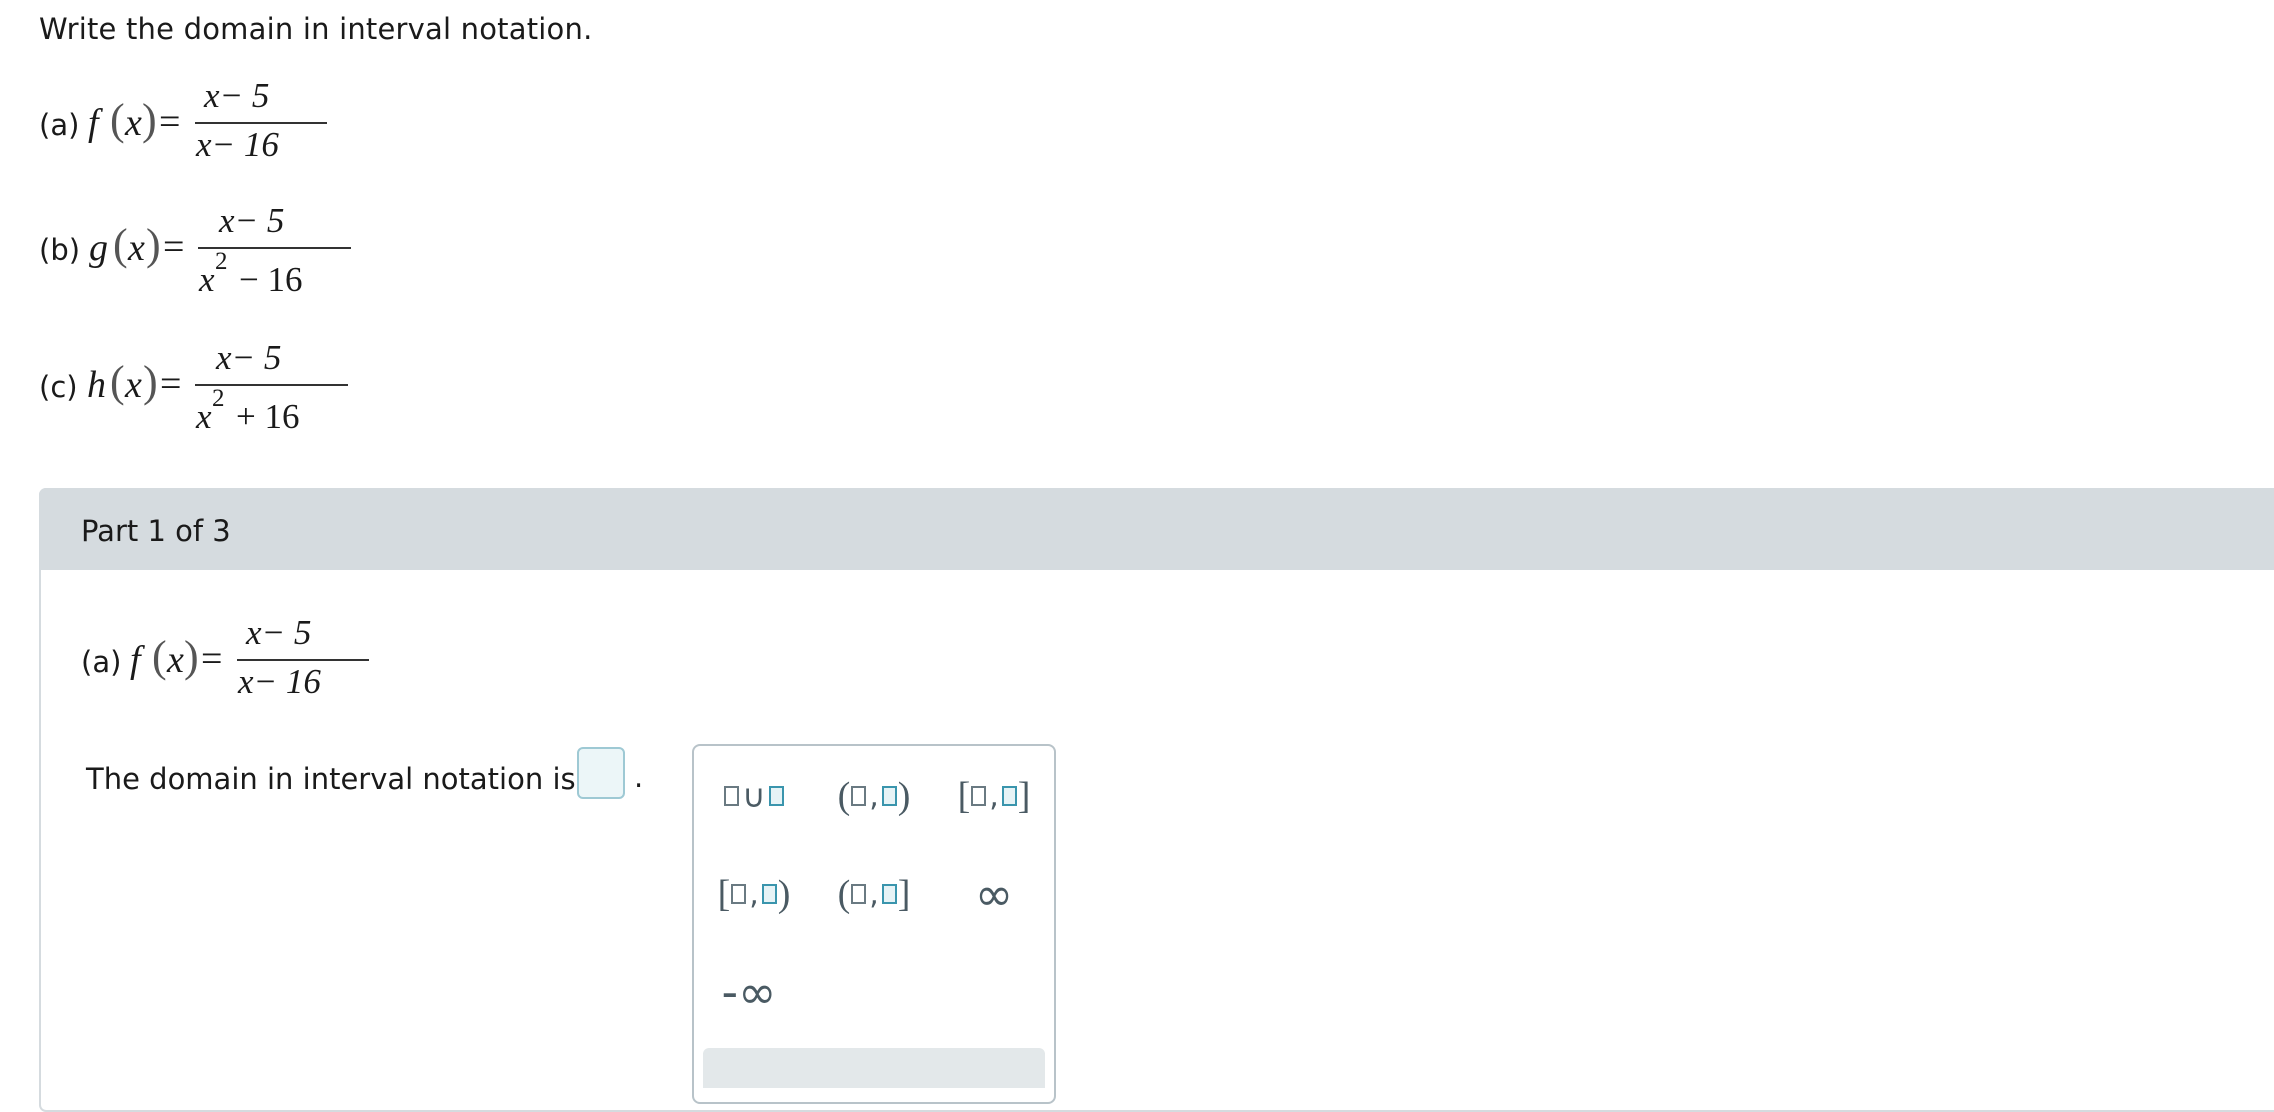 The image size is (2274, 1112). What do you see at coordinates (98, 248) in the screenshot?
I see `problem-b-function-name: g` at bounding box center [98, 248].